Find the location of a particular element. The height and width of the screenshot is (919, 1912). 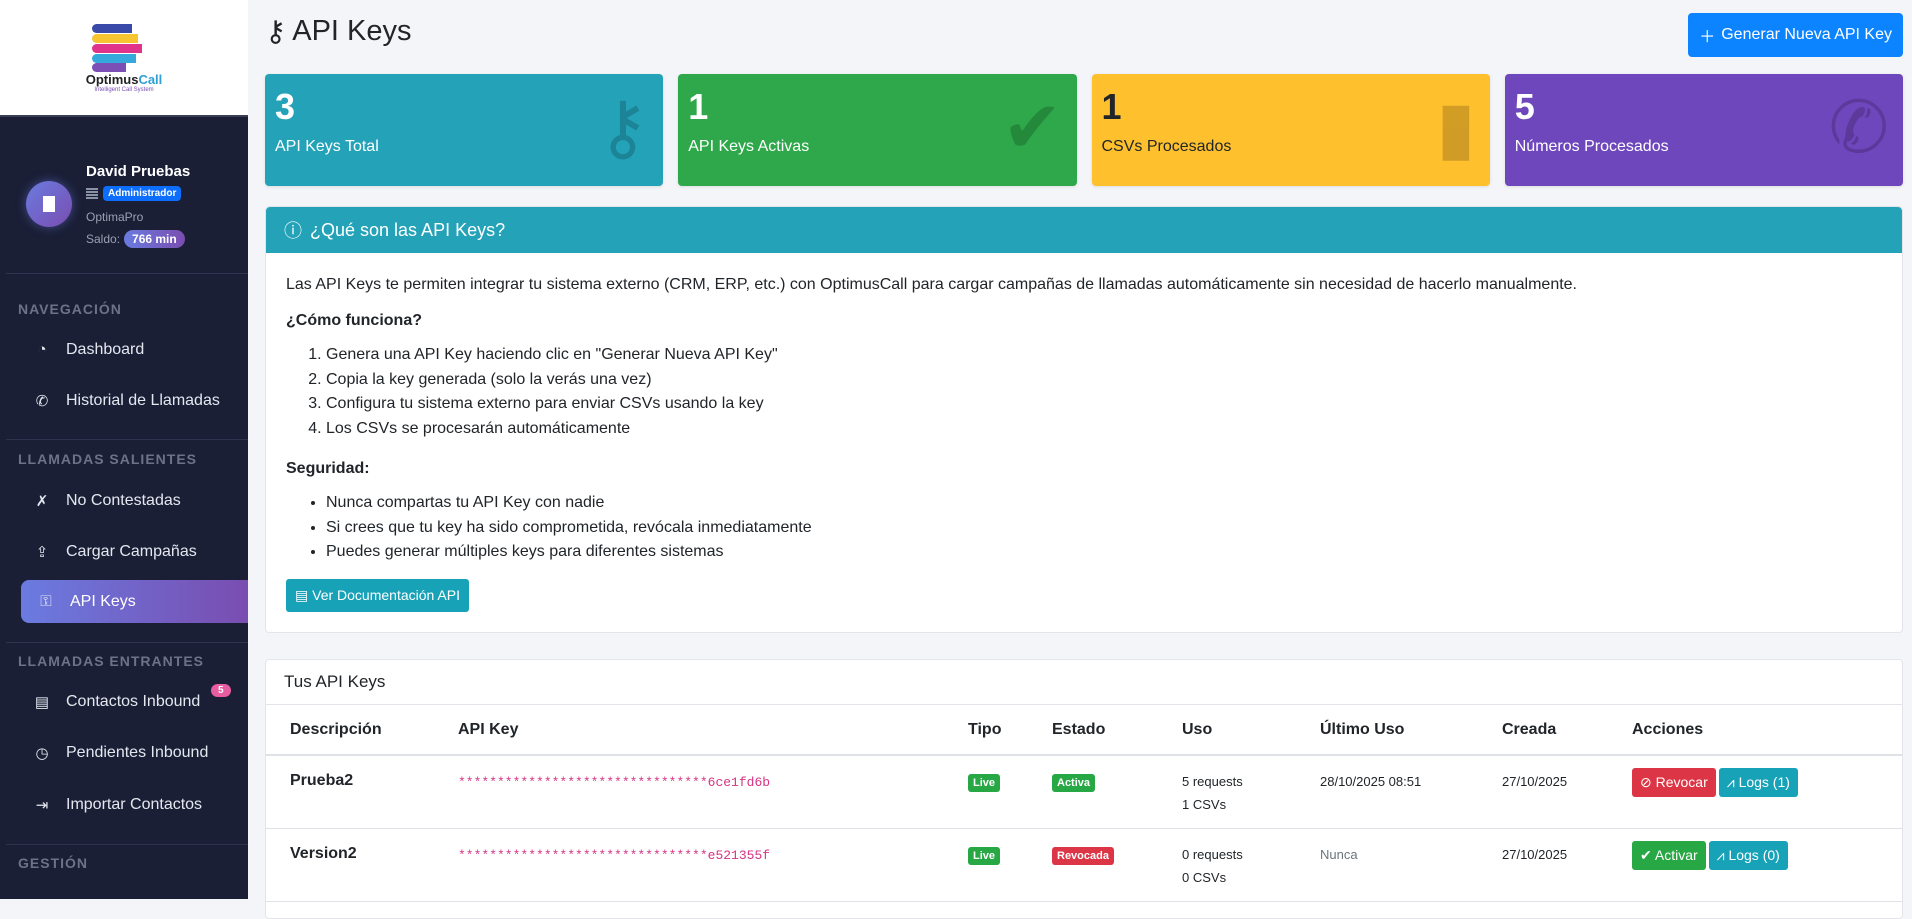

sidebar-item-pendientes-inbound: ◷ Pendientes Inbound is located at coordinates (134, 752).